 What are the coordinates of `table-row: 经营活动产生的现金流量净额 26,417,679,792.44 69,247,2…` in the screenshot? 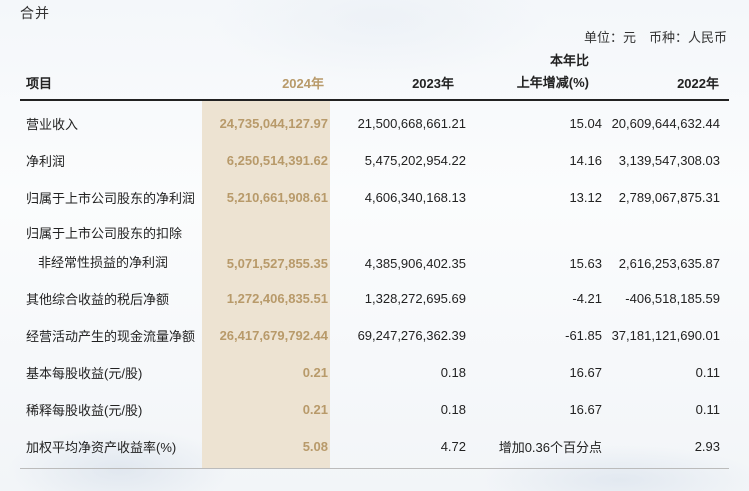 It's located at (374, 335).